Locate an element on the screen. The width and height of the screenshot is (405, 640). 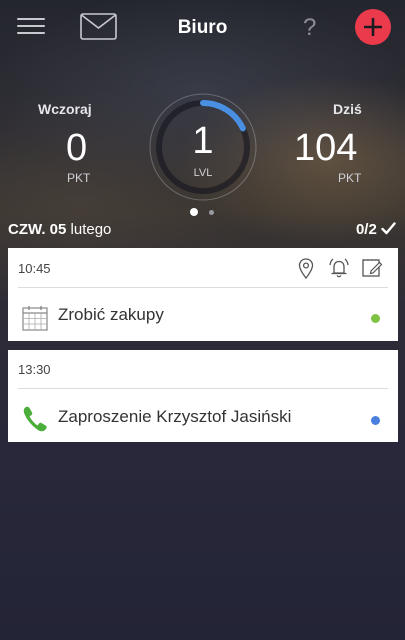
task-title: Zrobić zakupy is located at coordinates (111, 315).